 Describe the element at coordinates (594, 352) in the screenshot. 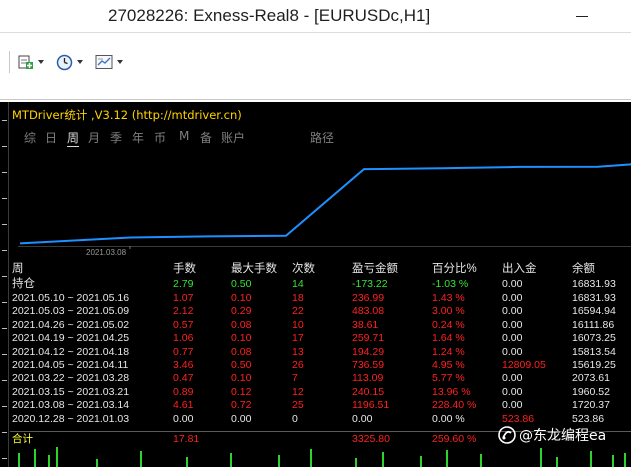

I see `table-cell-balance: 15813.54` at that location.